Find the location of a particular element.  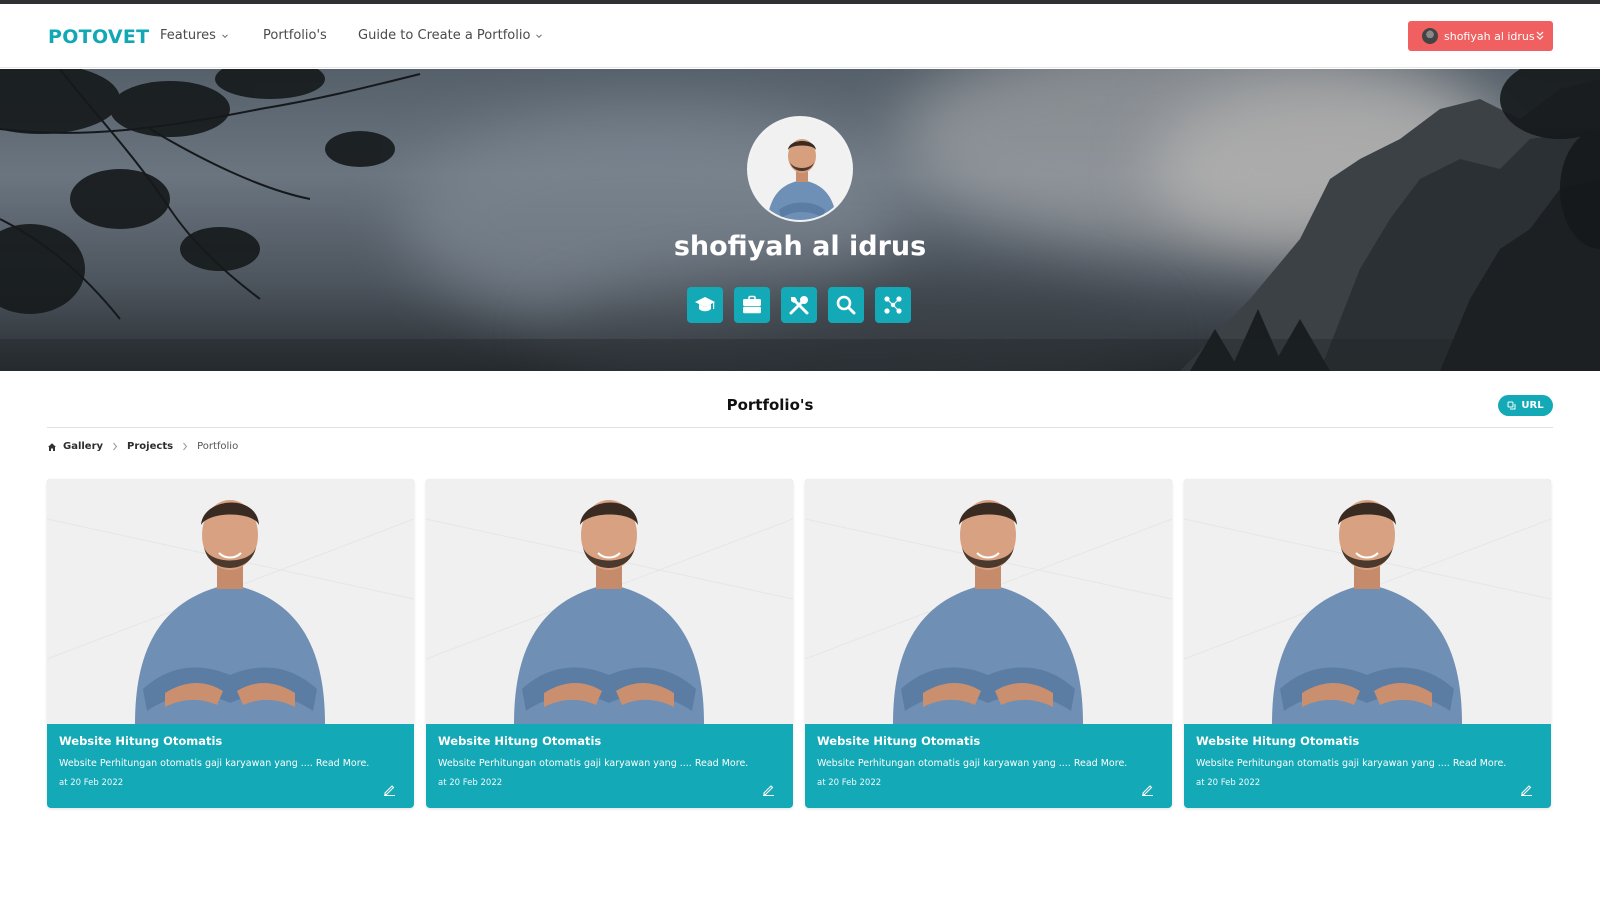

experience-button is located at coordinates (752, 305).